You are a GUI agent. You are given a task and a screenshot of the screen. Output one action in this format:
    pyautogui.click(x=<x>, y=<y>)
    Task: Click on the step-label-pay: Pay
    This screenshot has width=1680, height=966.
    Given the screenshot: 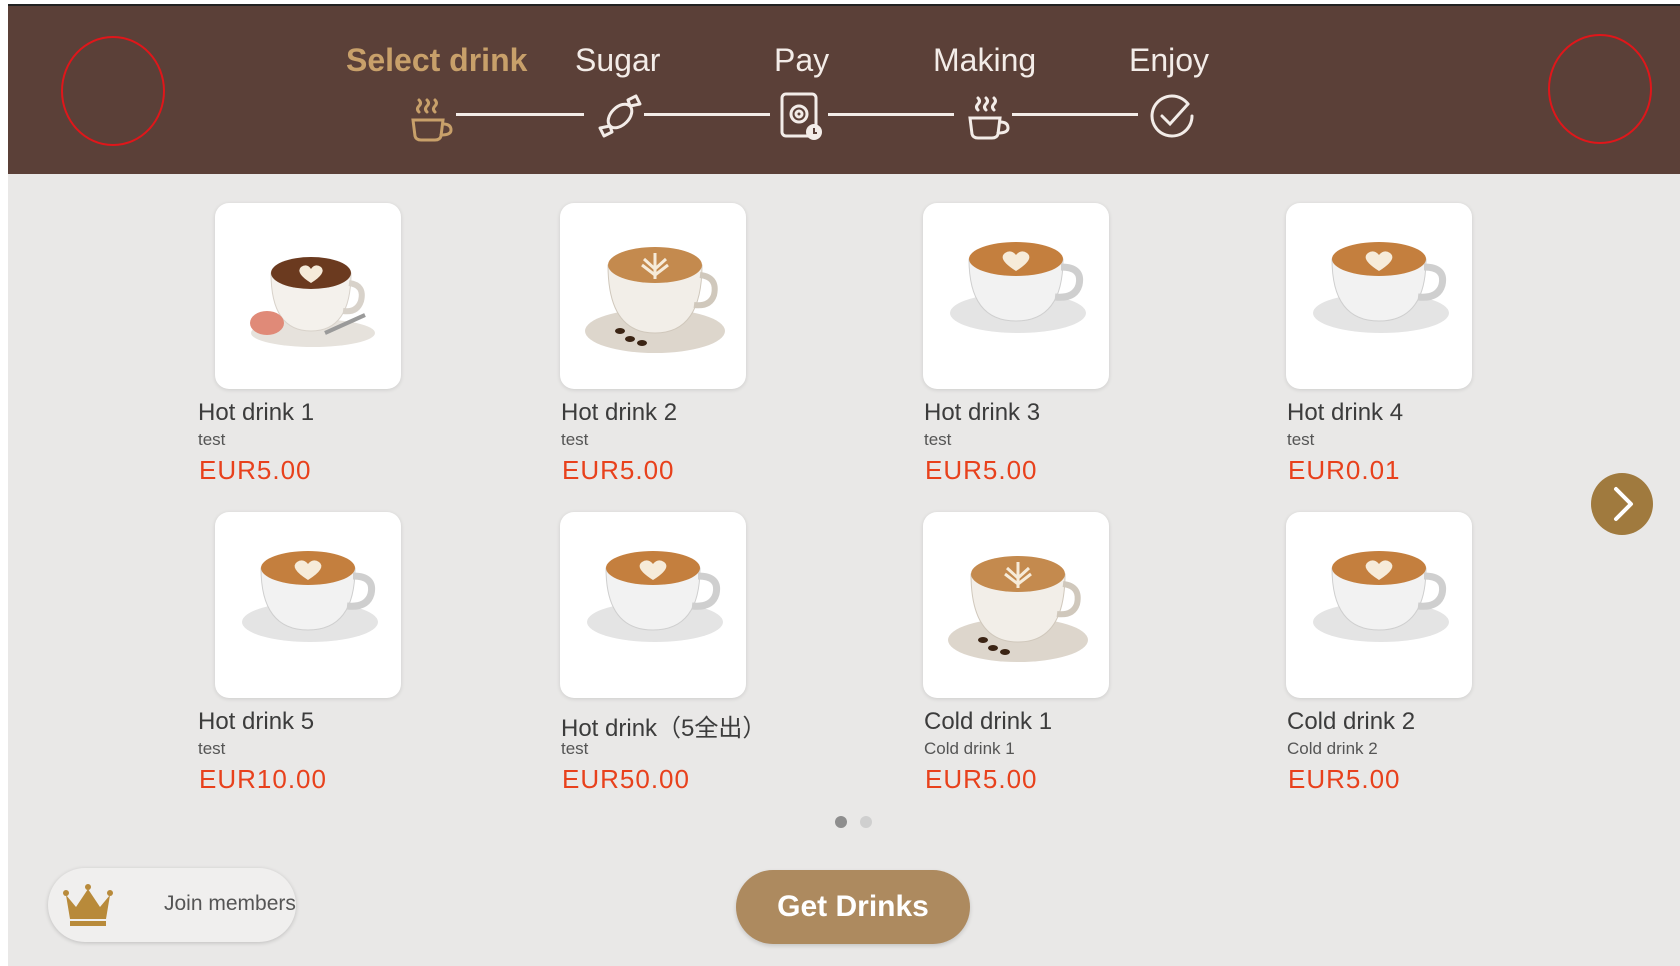 What is the action you would take?
    pyautogui.click(x=801, y=60)
    